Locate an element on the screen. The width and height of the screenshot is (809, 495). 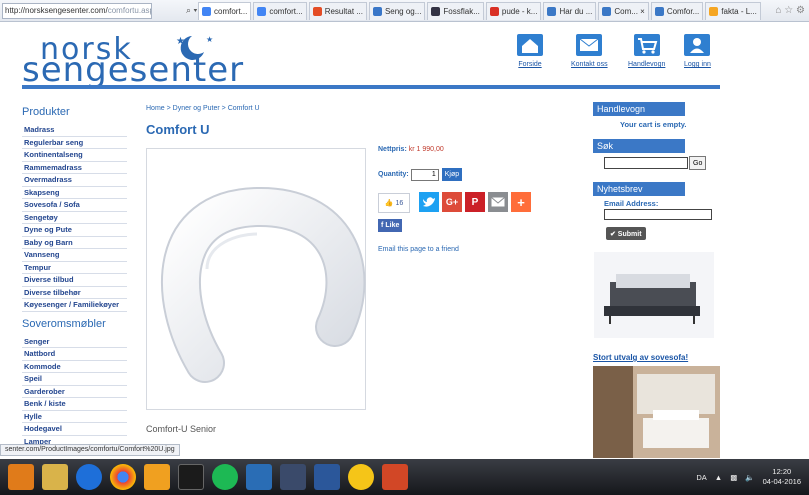
folder-icon is located at coordinates (55, 477).